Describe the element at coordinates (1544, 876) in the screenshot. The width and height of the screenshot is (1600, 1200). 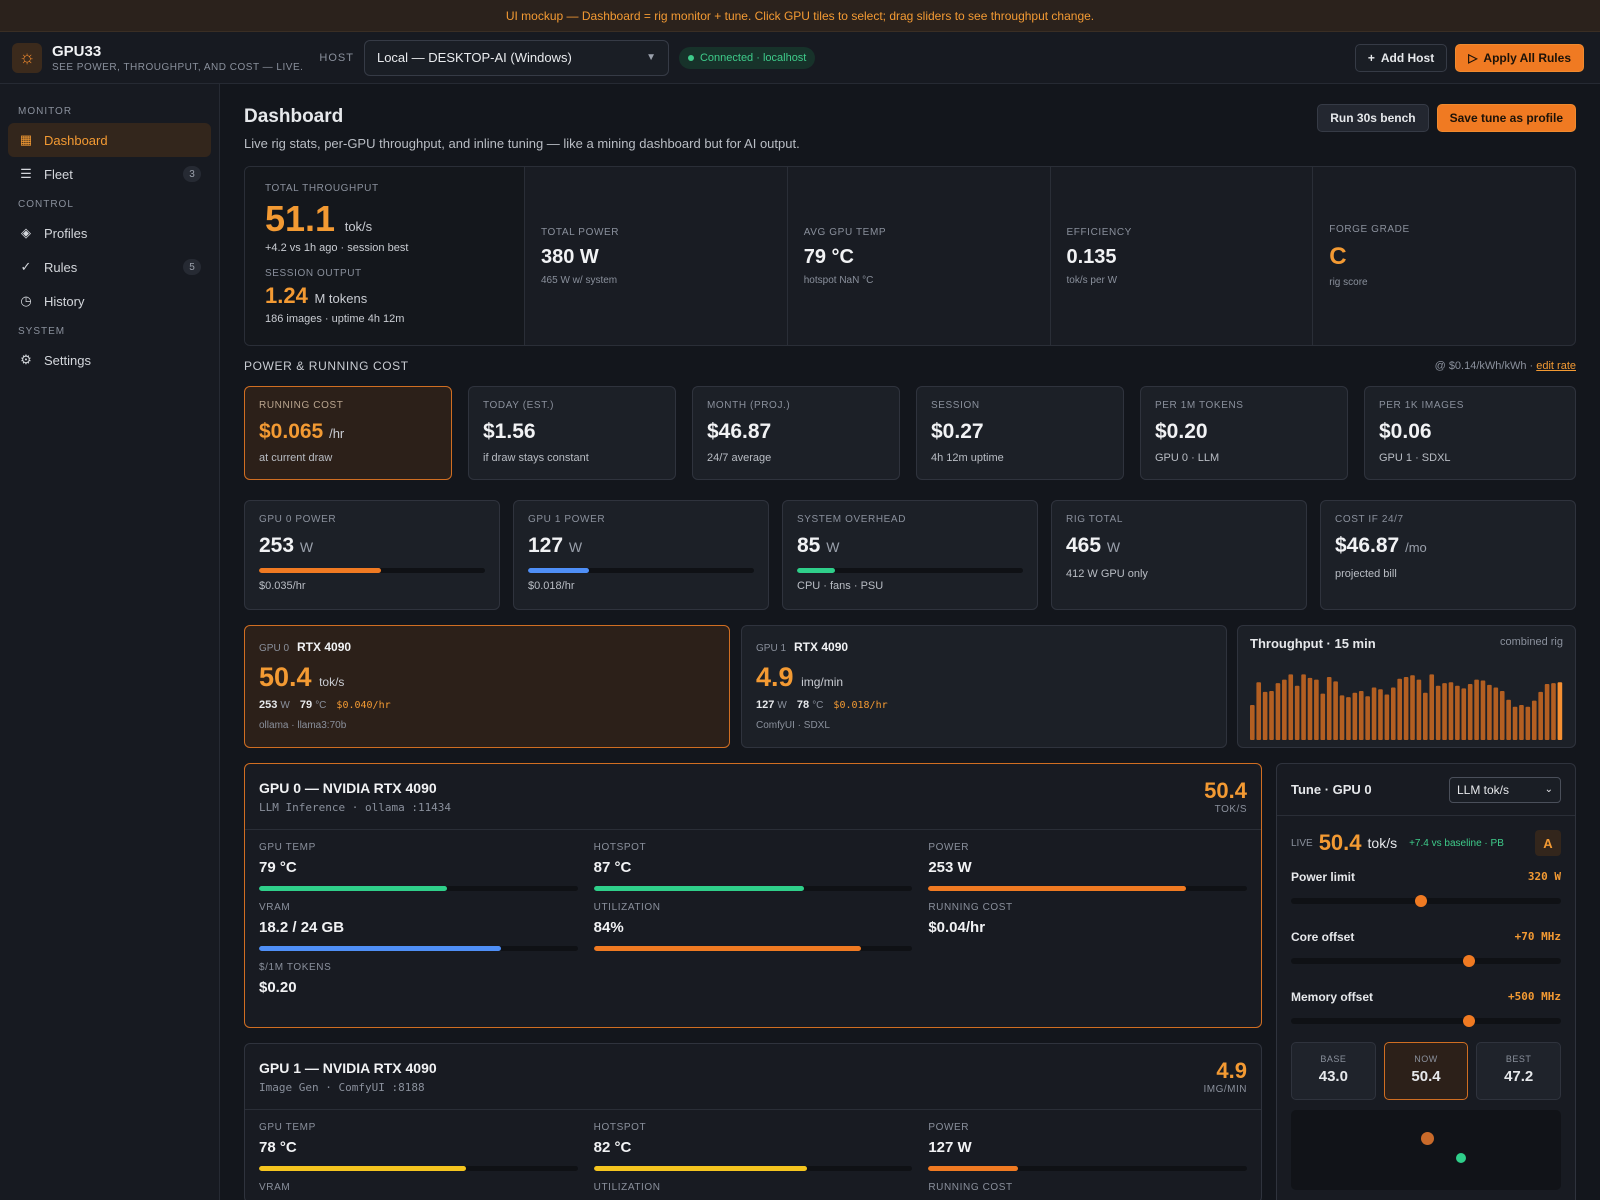
I see `slider-value: 320 W` at that location.